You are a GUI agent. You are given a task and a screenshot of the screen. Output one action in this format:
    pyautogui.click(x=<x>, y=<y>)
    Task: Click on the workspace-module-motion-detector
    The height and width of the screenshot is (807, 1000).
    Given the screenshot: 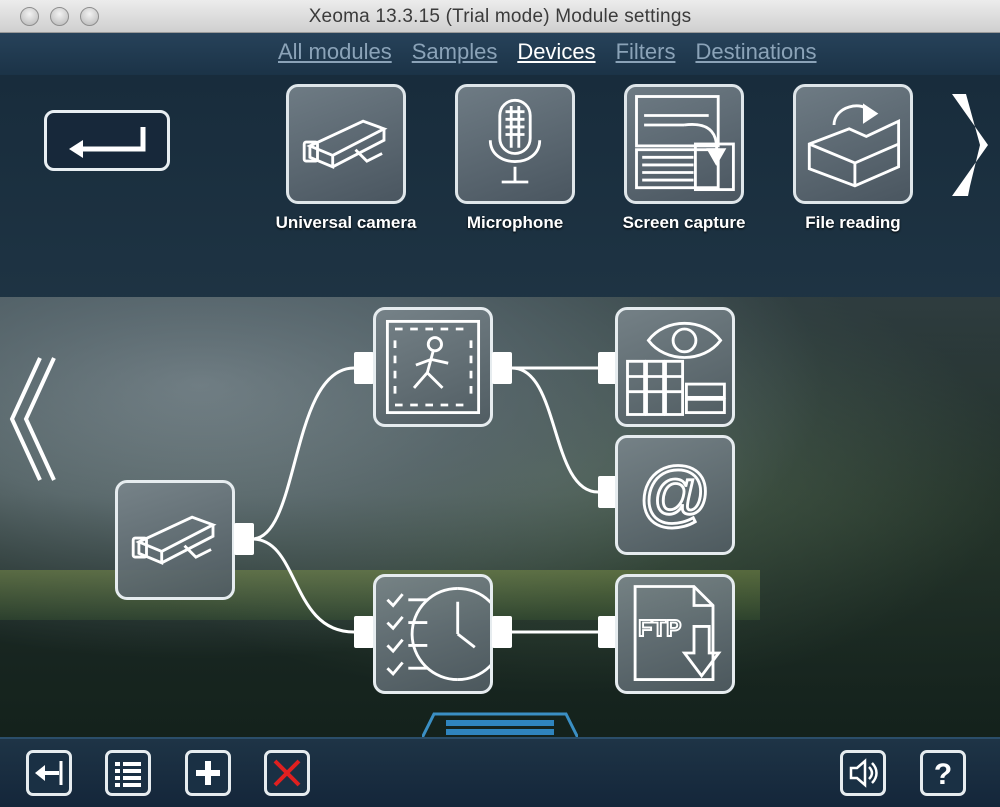 What is the action you would take?
    pyautogui.click(x=433, y=367)
    